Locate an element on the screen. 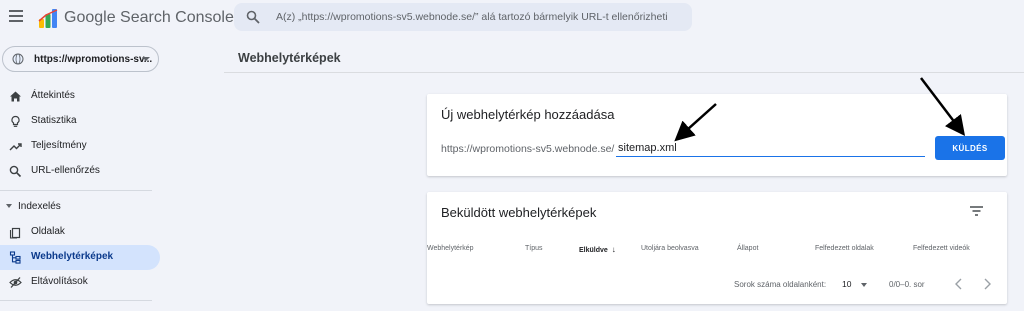 This screenshot has height=311, width=1024. column-header-discovered-videos: Felfedezett videók is located at coordinates (941, 248).